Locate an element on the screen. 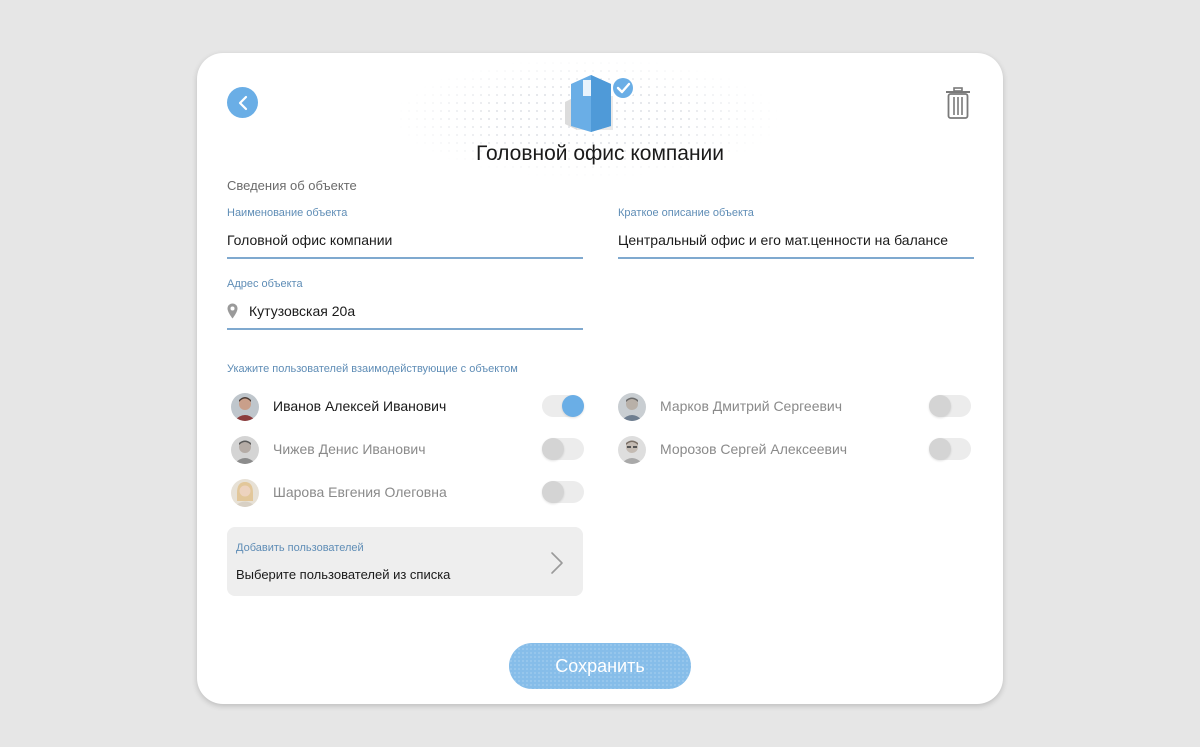 Image resolution: width=1200 pixels, height=747 pixels. page-title: Головной офис компании is located at coordinates (600, 153).